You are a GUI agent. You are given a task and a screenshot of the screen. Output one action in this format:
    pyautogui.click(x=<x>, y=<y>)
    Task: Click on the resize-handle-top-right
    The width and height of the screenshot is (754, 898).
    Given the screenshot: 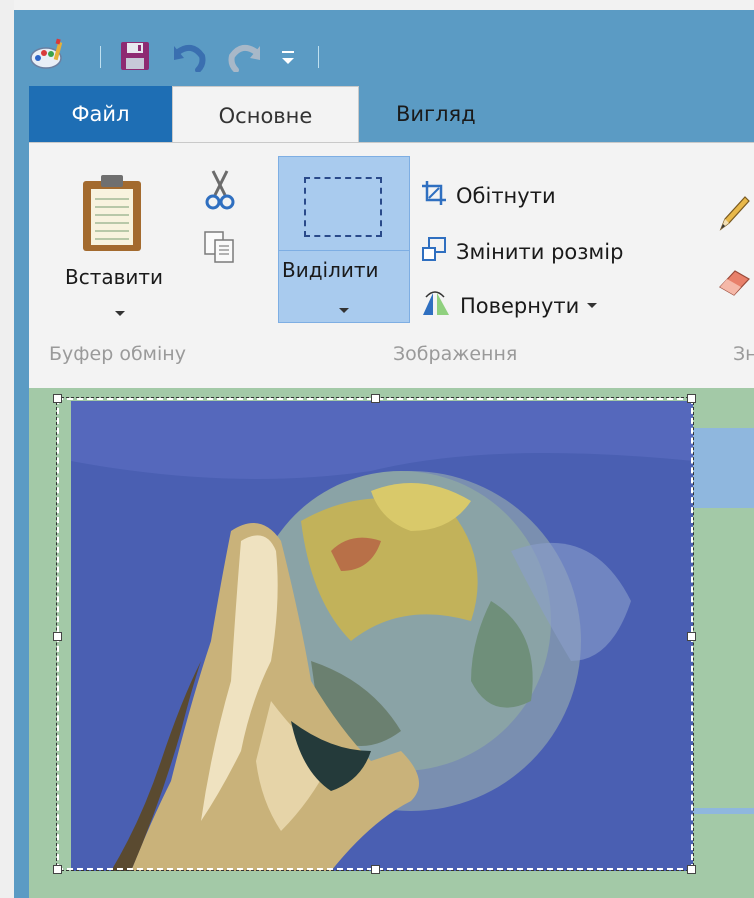 What is the action you would take?
    pyautogui.click(x=691, y=398)
    